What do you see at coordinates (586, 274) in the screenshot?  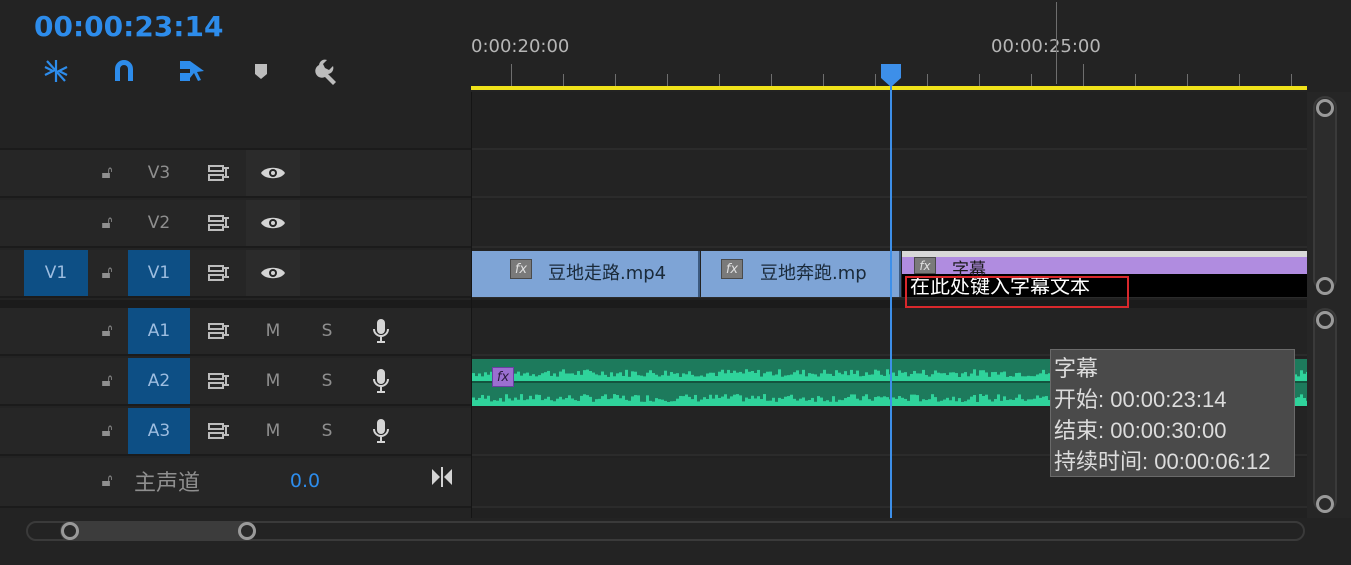 I see `video-clip-1: fx 豆地走路.mp4` at bounding box center [586, 274].